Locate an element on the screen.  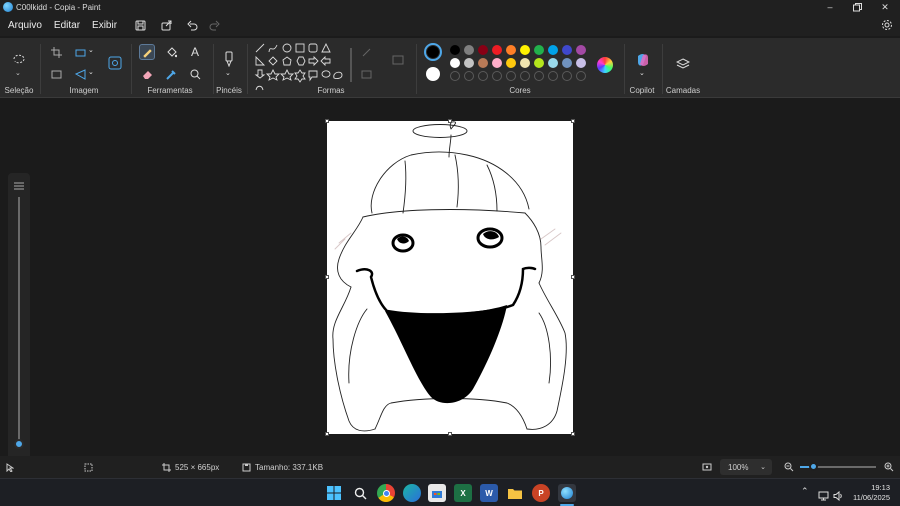
resize-handle-bottom is located at coordinates (450, 434).